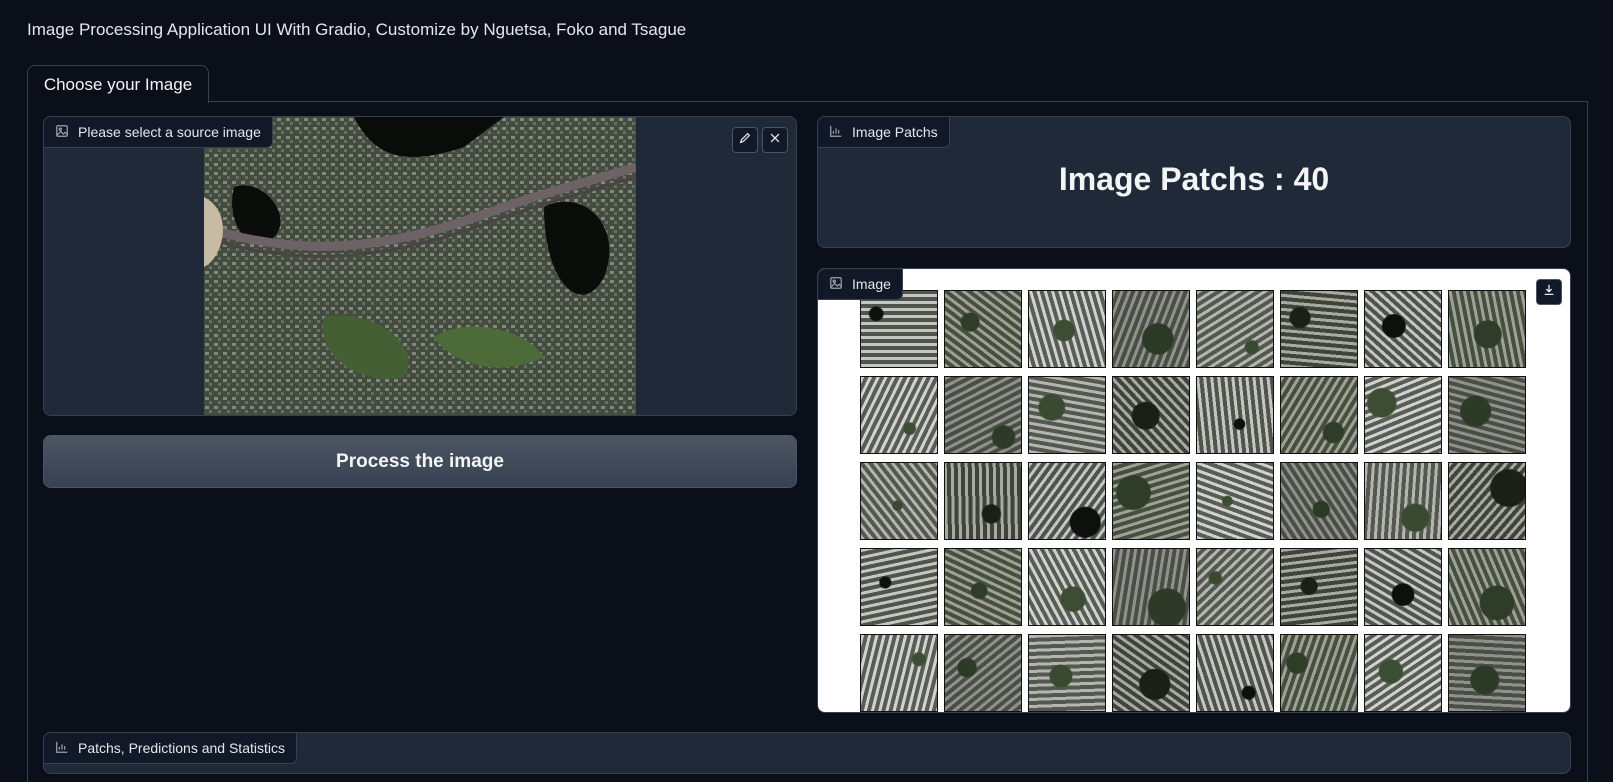 Image resolution: width=1613 pixels, height=782 pixels. I want to click on image-patchs-label-text: Image Patchs, so click(895, 132).